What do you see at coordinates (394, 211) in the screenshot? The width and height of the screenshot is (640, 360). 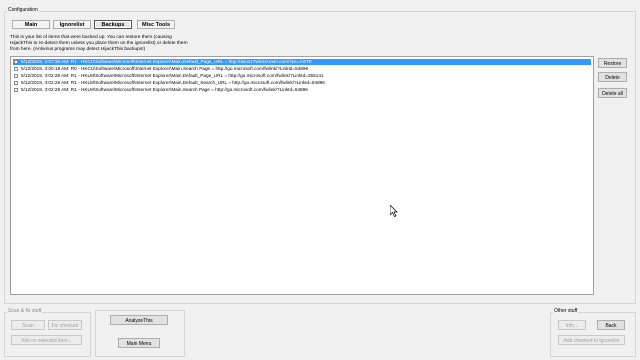 I see `mouse-cursor-icon` at bounding box center [394, 211].